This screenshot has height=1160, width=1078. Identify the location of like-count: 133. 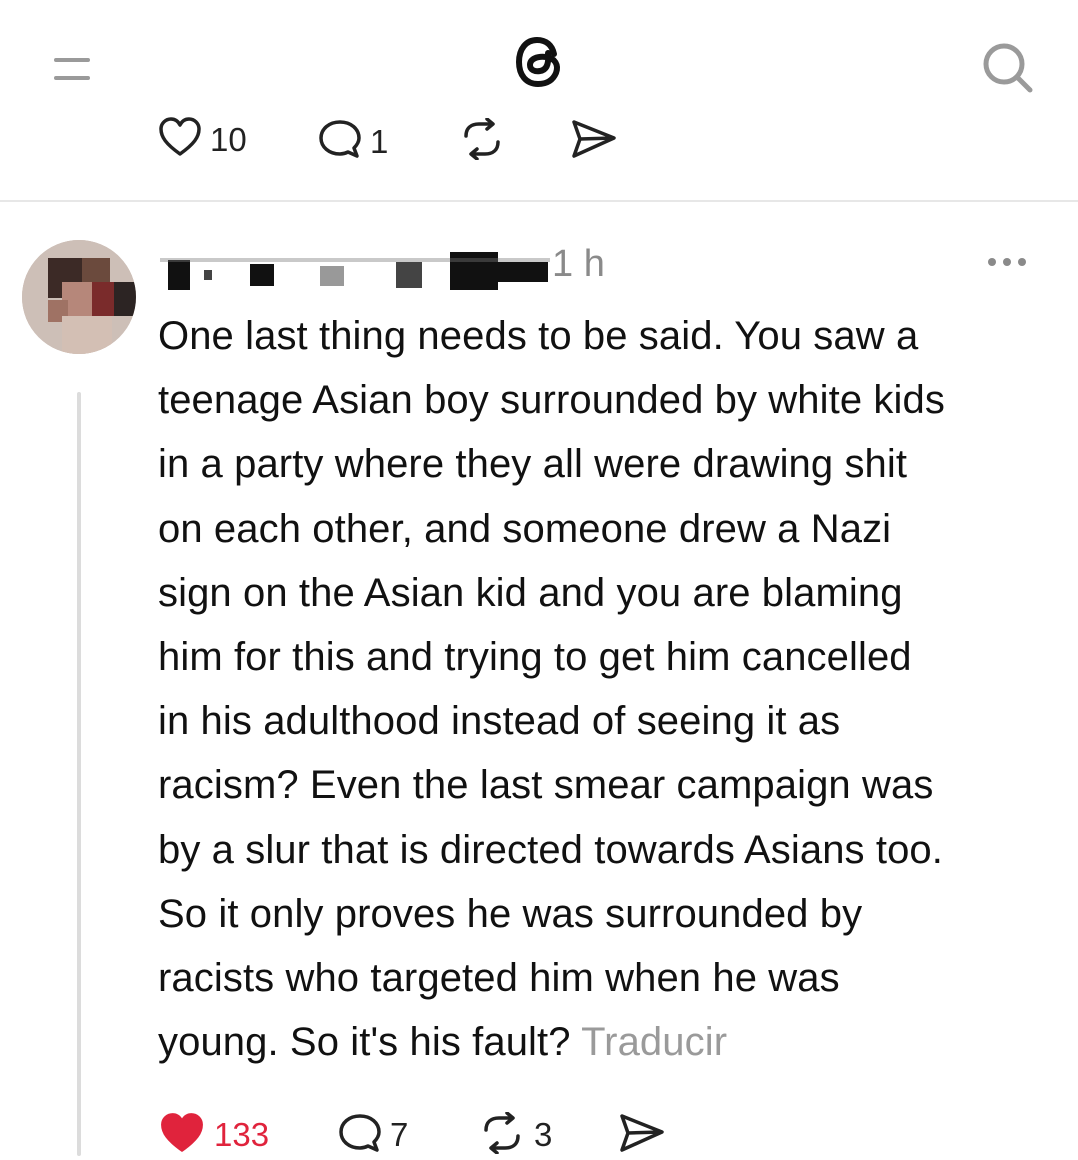
(242, 1134).